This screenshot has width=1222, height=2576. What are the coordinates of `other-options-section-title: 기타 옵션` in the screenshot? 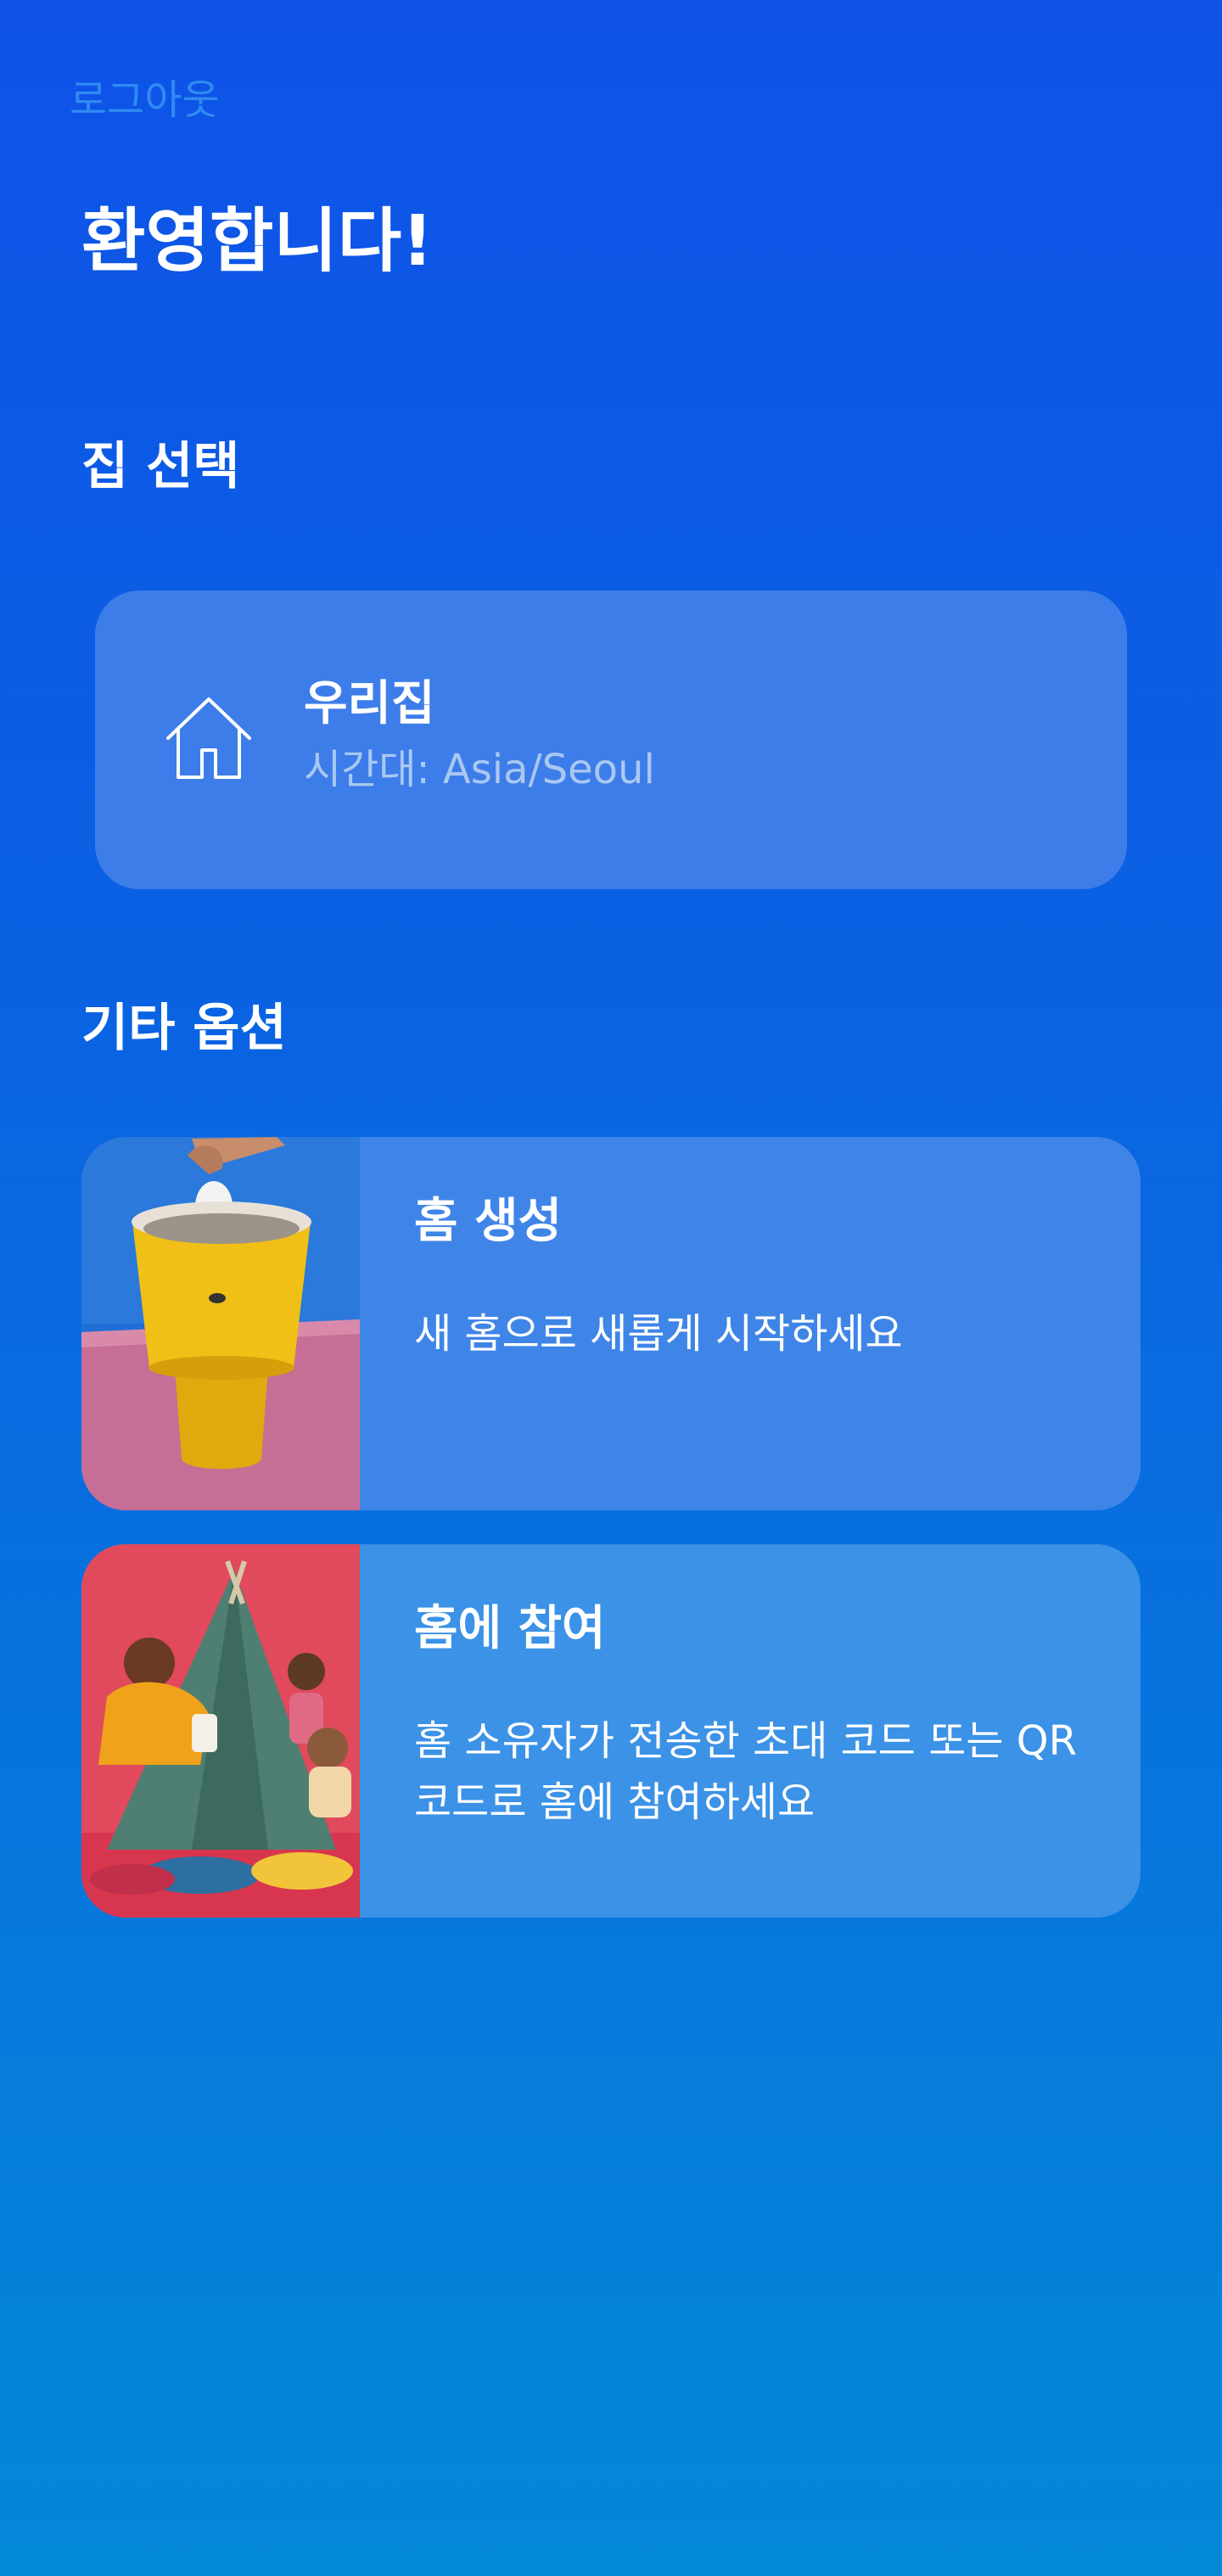 It's located at (184, 1028).